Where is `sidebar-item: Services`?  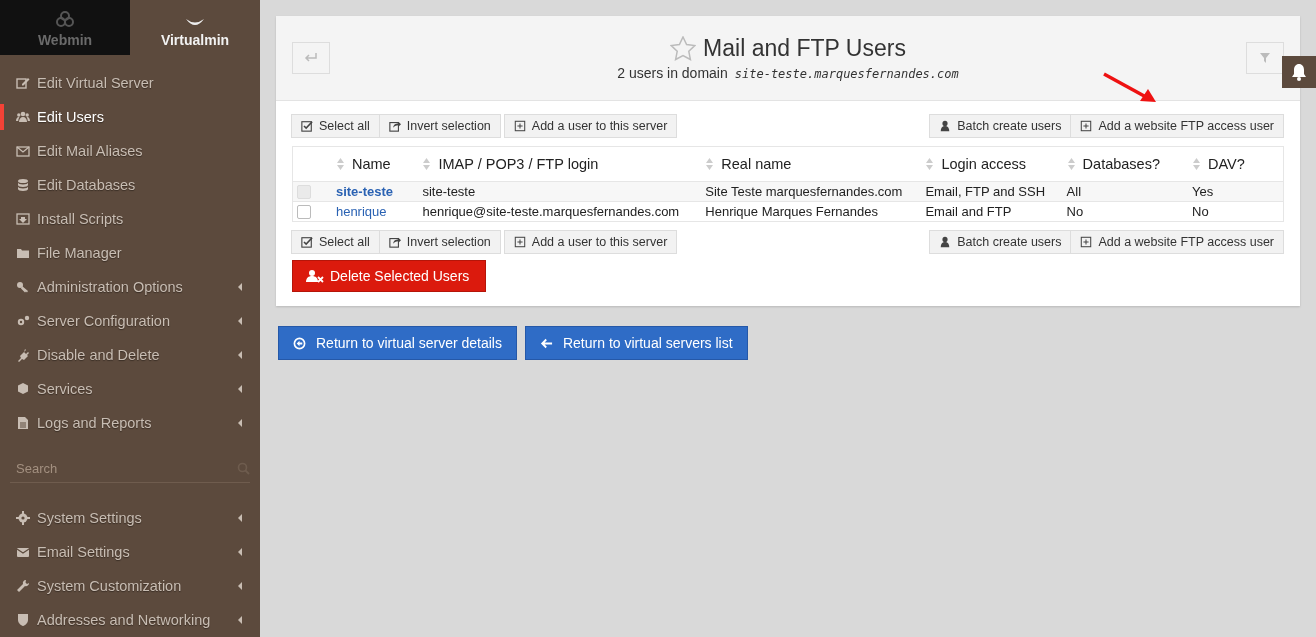
sidebar-item: Services is located at coordinates (130, 389).